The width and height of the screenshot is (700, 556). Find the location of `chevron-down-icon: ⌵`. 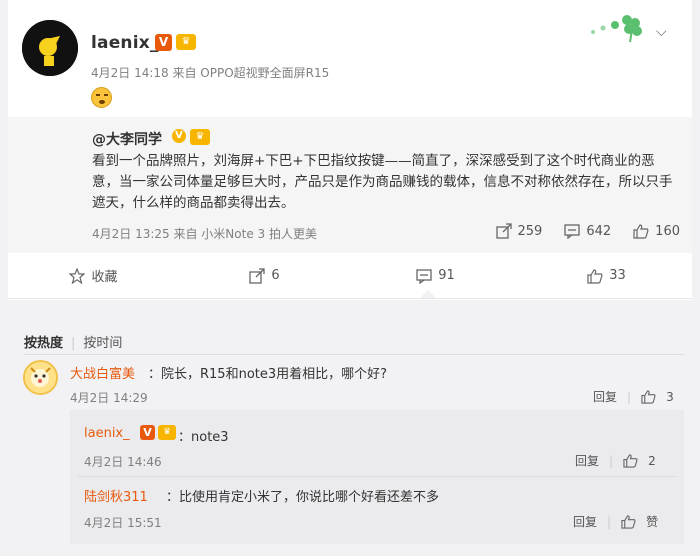

chevron-down-icon: ⌵ is located at coordinates (661, 32).